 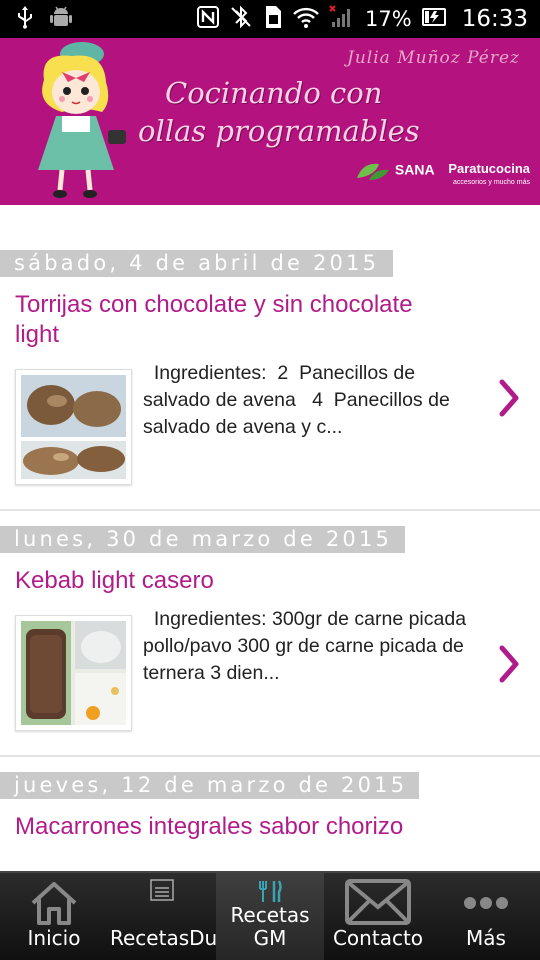 What do you see at coordinates (82, 120) in the screenshot?
I see `chef-girl-illustration` at bounding box center [82, 120].